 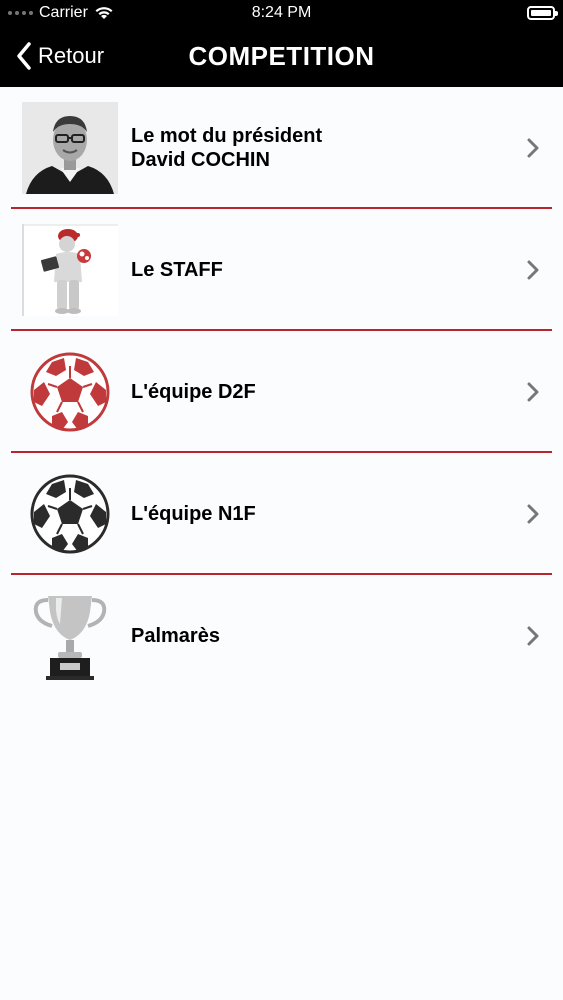 I want to click on item-label: Palmarès, so click(x=175, y=636).